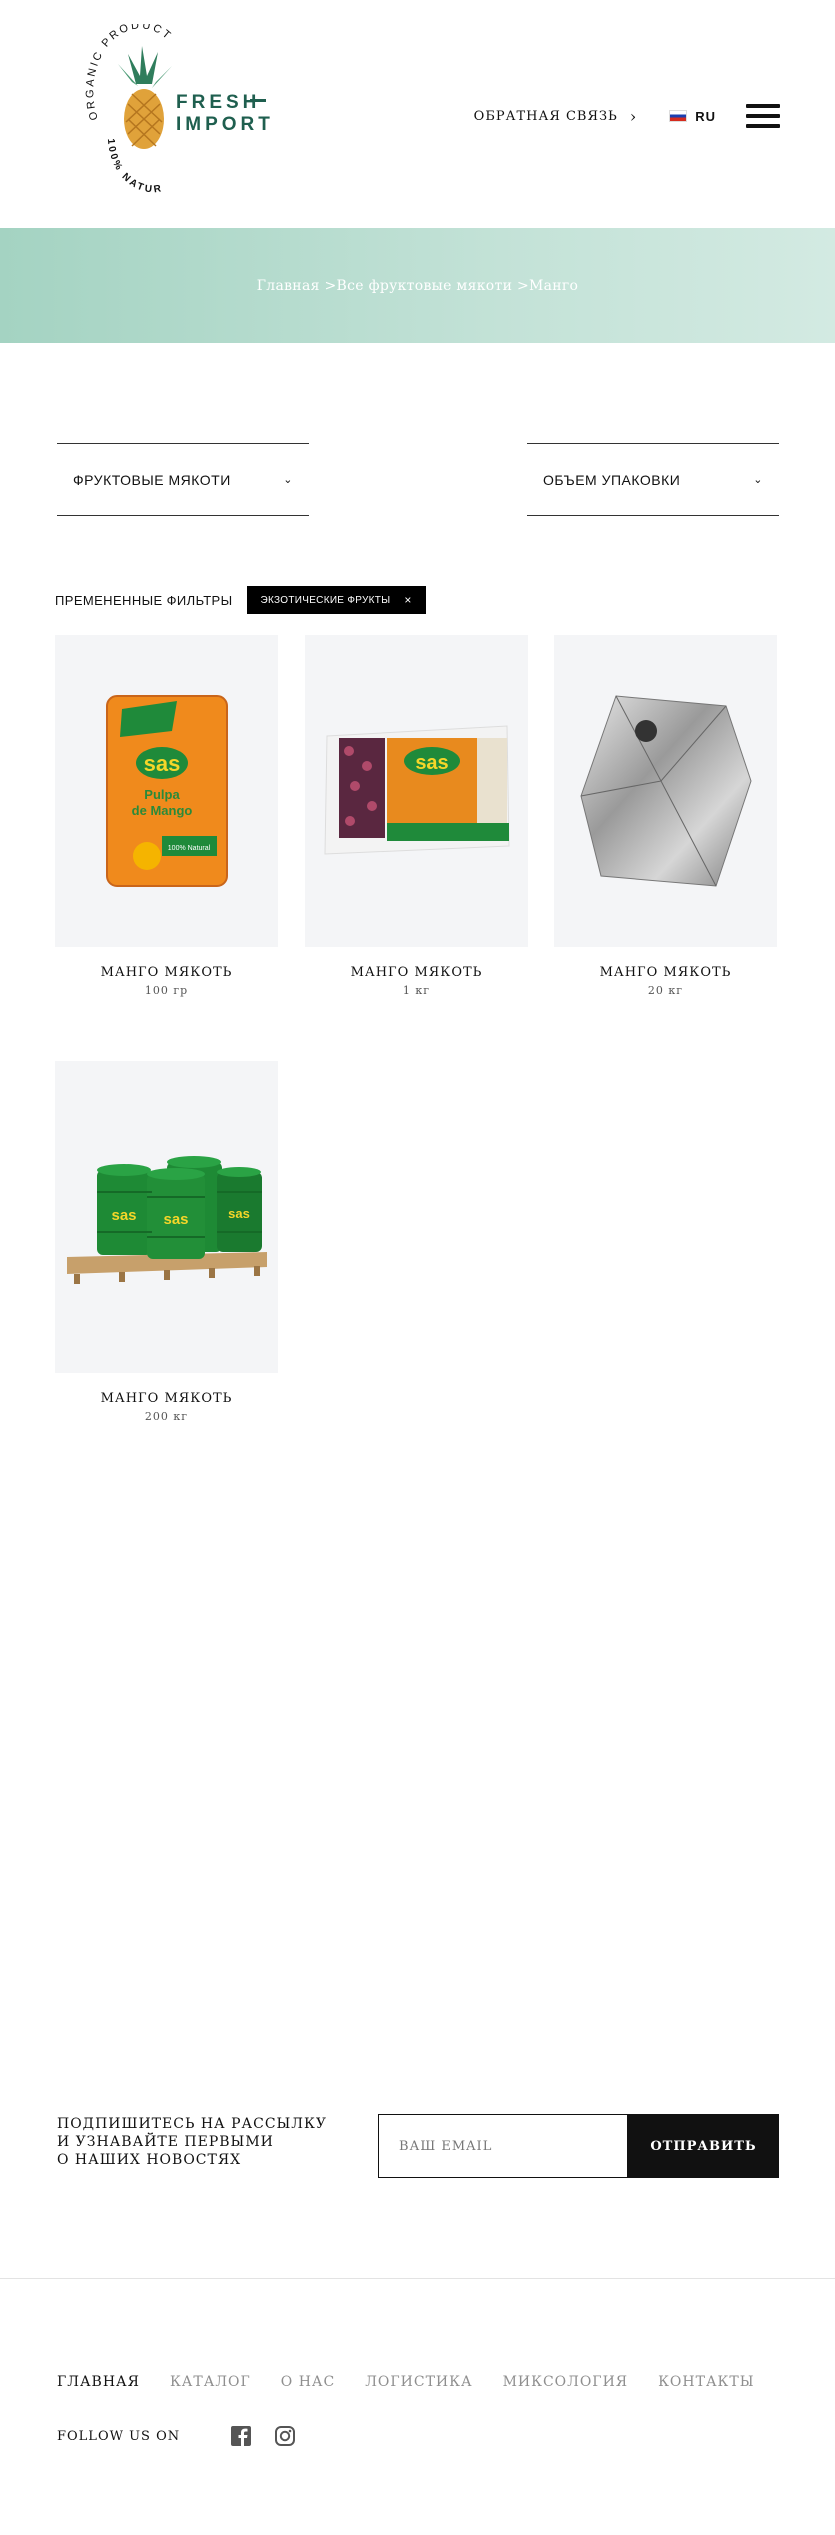  I want to click on svg-text: 100% Natural, so click(188, 848).